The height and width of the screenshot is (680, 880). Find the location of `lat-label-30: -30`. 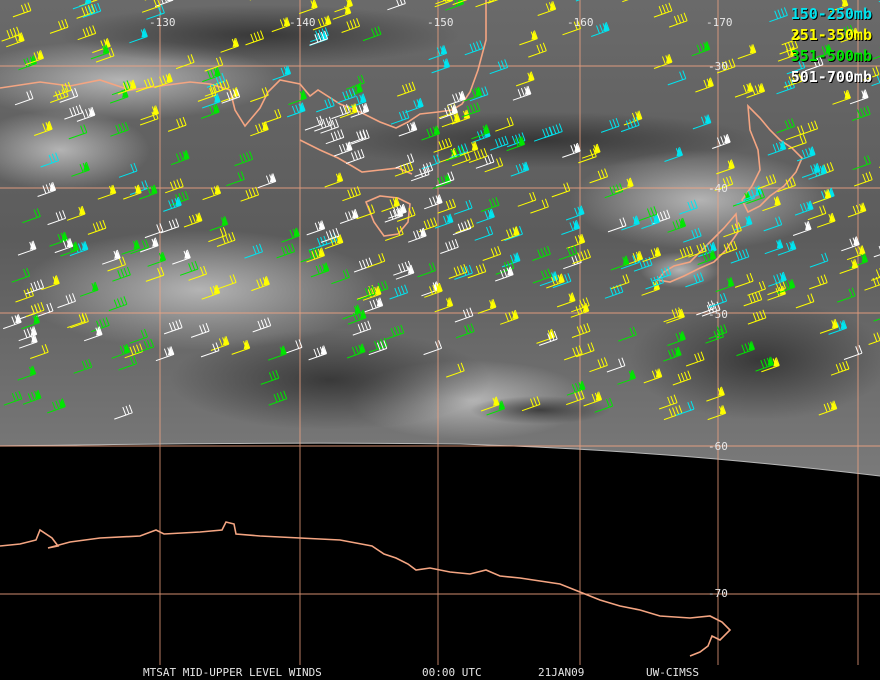

lat-label-30: -30 is located at coordinates (718, 66).